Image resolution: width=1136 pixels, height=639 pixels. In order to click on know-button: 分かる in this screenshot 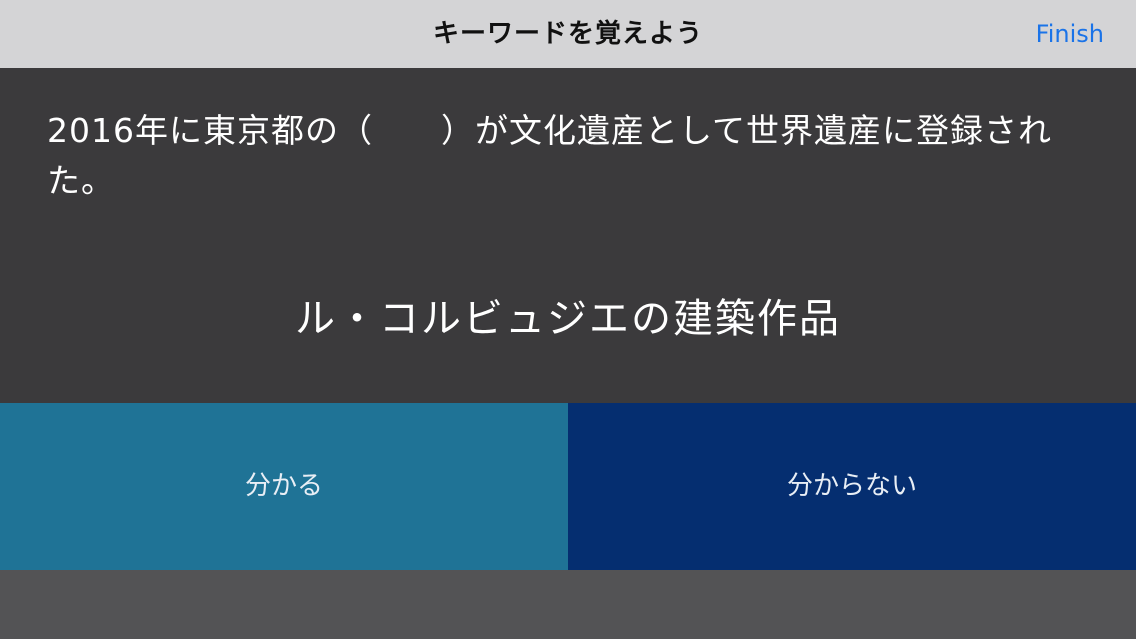, I will do `click(284, 486)`.